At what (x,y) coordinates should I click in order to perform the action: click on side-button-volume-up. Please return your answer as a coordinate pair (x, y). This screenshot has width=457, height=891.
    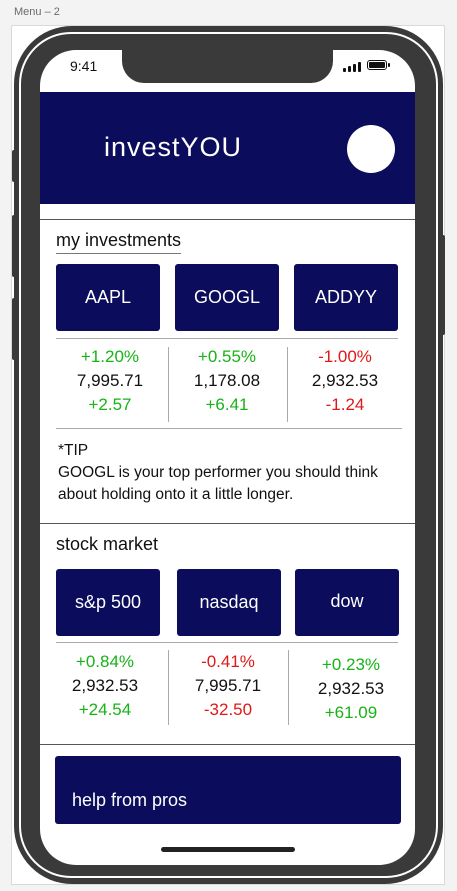
    Looking at the image, I should click on (14, 246).